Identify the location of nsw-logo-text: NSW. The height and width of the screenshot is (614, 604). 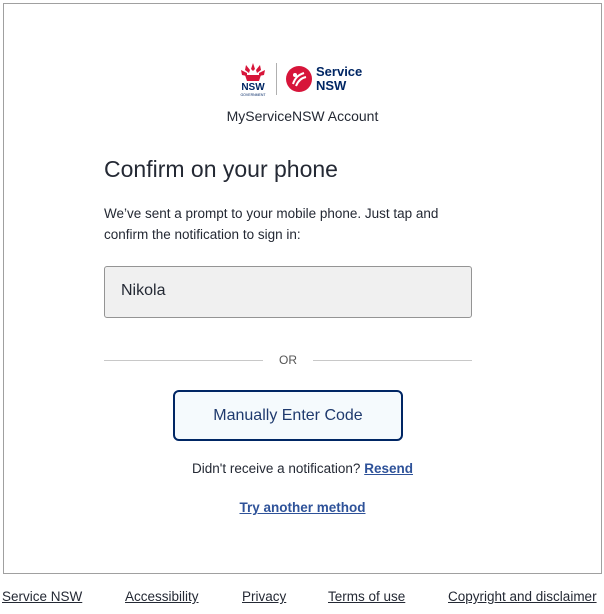
(253, 87).